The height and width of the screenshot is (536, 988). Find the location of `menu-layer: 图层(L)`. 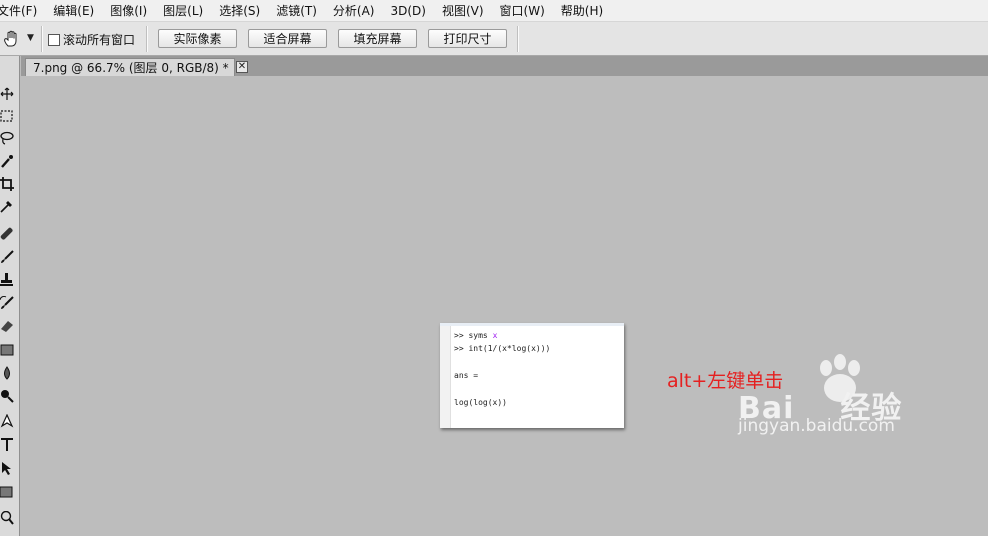

menu-layer: 图层(L) is located at coordinates (183, 11).